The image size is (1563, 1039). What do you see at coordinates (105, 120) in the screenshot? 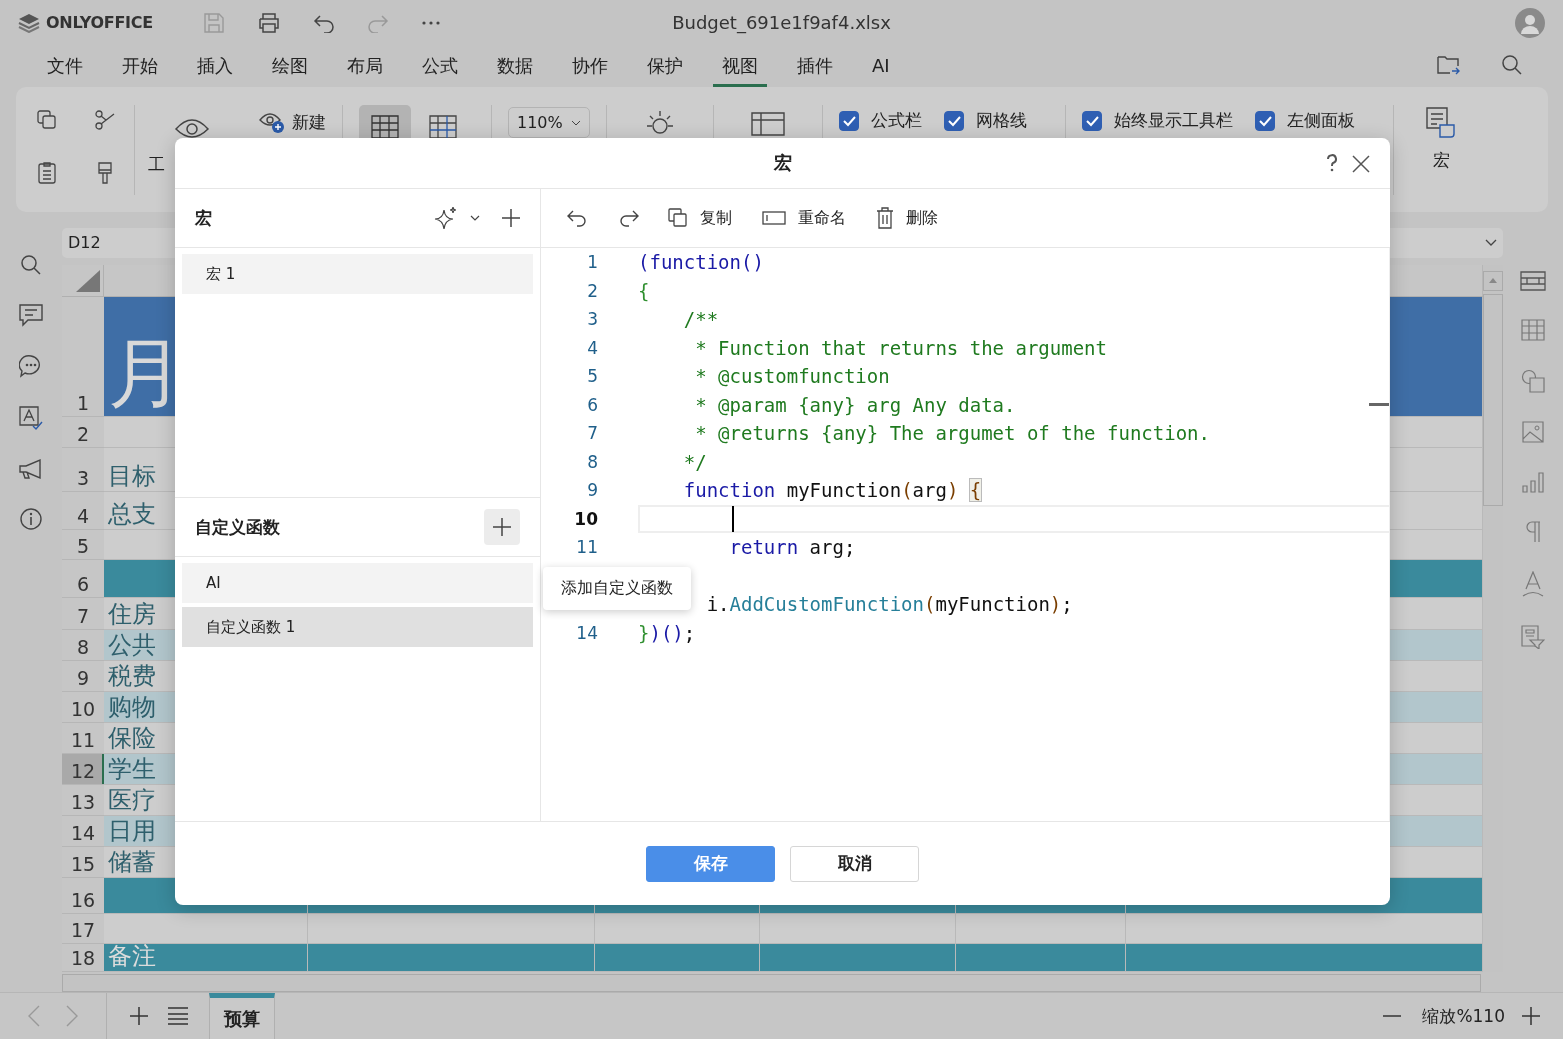
I see `scissors-icon` at bounding box center [105, 120].